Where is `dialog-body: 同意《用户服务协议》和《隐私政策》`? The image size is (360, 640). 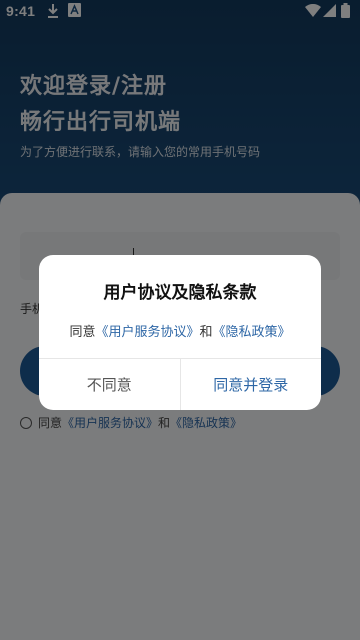 dialog-body: 同意《用户服务协议》和《隐私政策》 is located at coordinates (180, 330).